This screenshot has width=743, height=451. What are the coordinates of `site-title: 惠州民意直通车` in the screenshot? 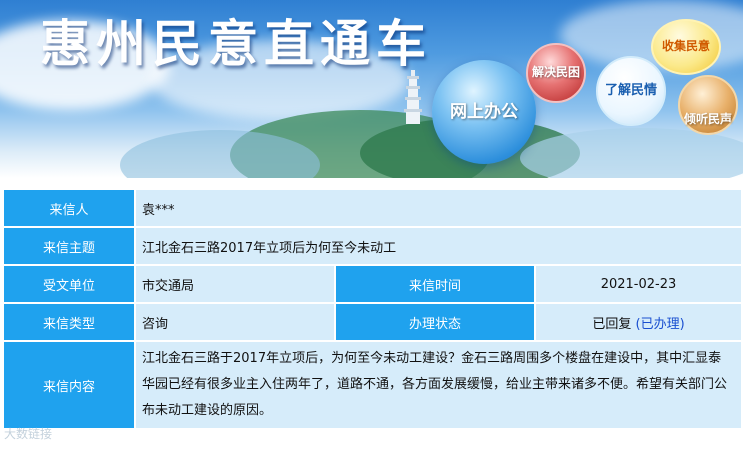 It's located at (236, 44).